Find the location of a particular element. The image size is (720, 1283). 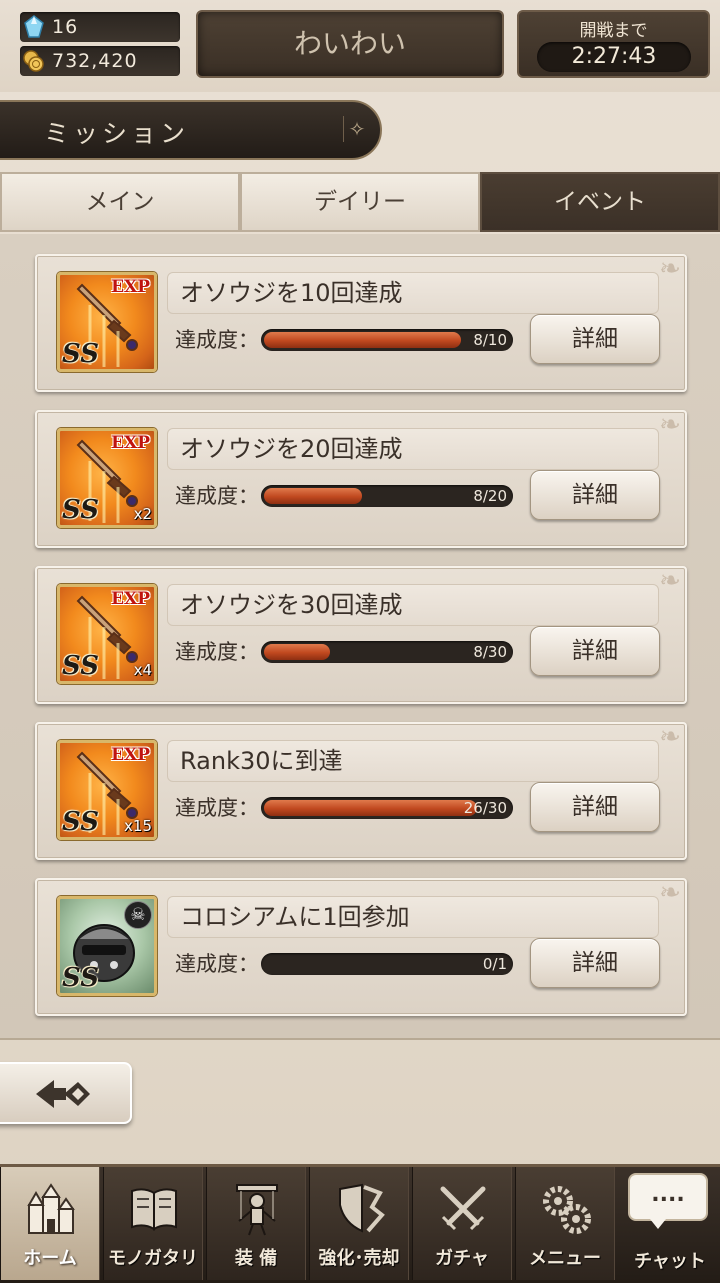

nav-menu: メニュー is located at coordinates (565, 1223).